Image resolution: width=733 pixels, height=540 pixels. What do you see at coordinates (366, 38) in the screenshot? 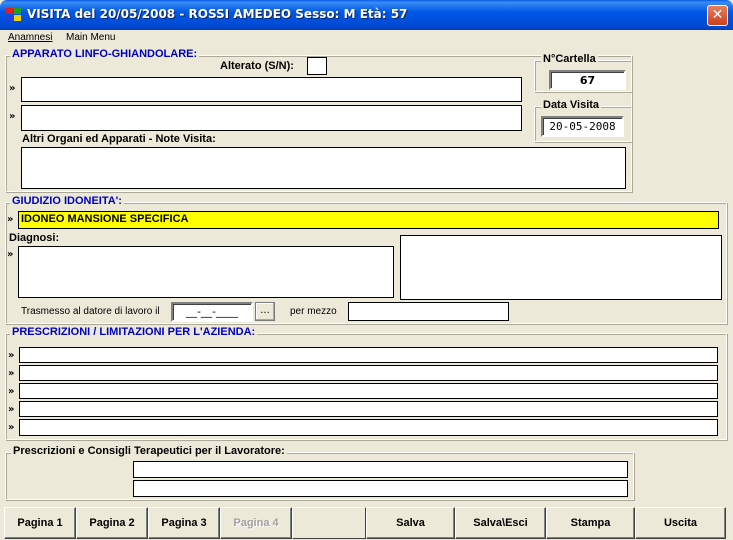
I see `menu-bar: Anamnesi Main Menu` at bounding box center [366, 38].